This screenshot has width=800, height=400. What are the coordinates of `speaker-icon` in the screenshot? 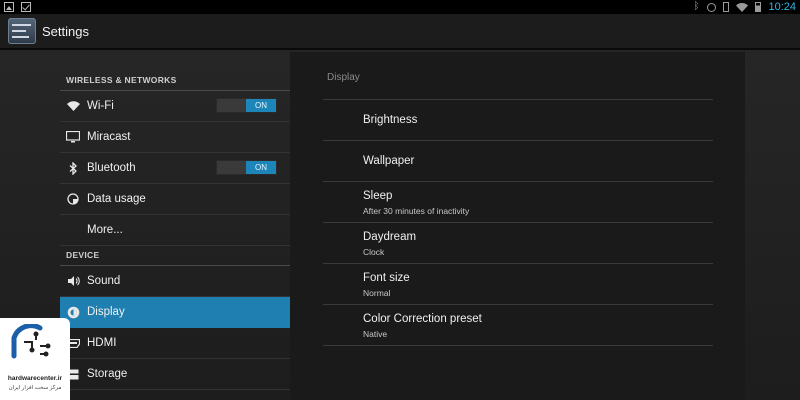 It's located at (73, 281).